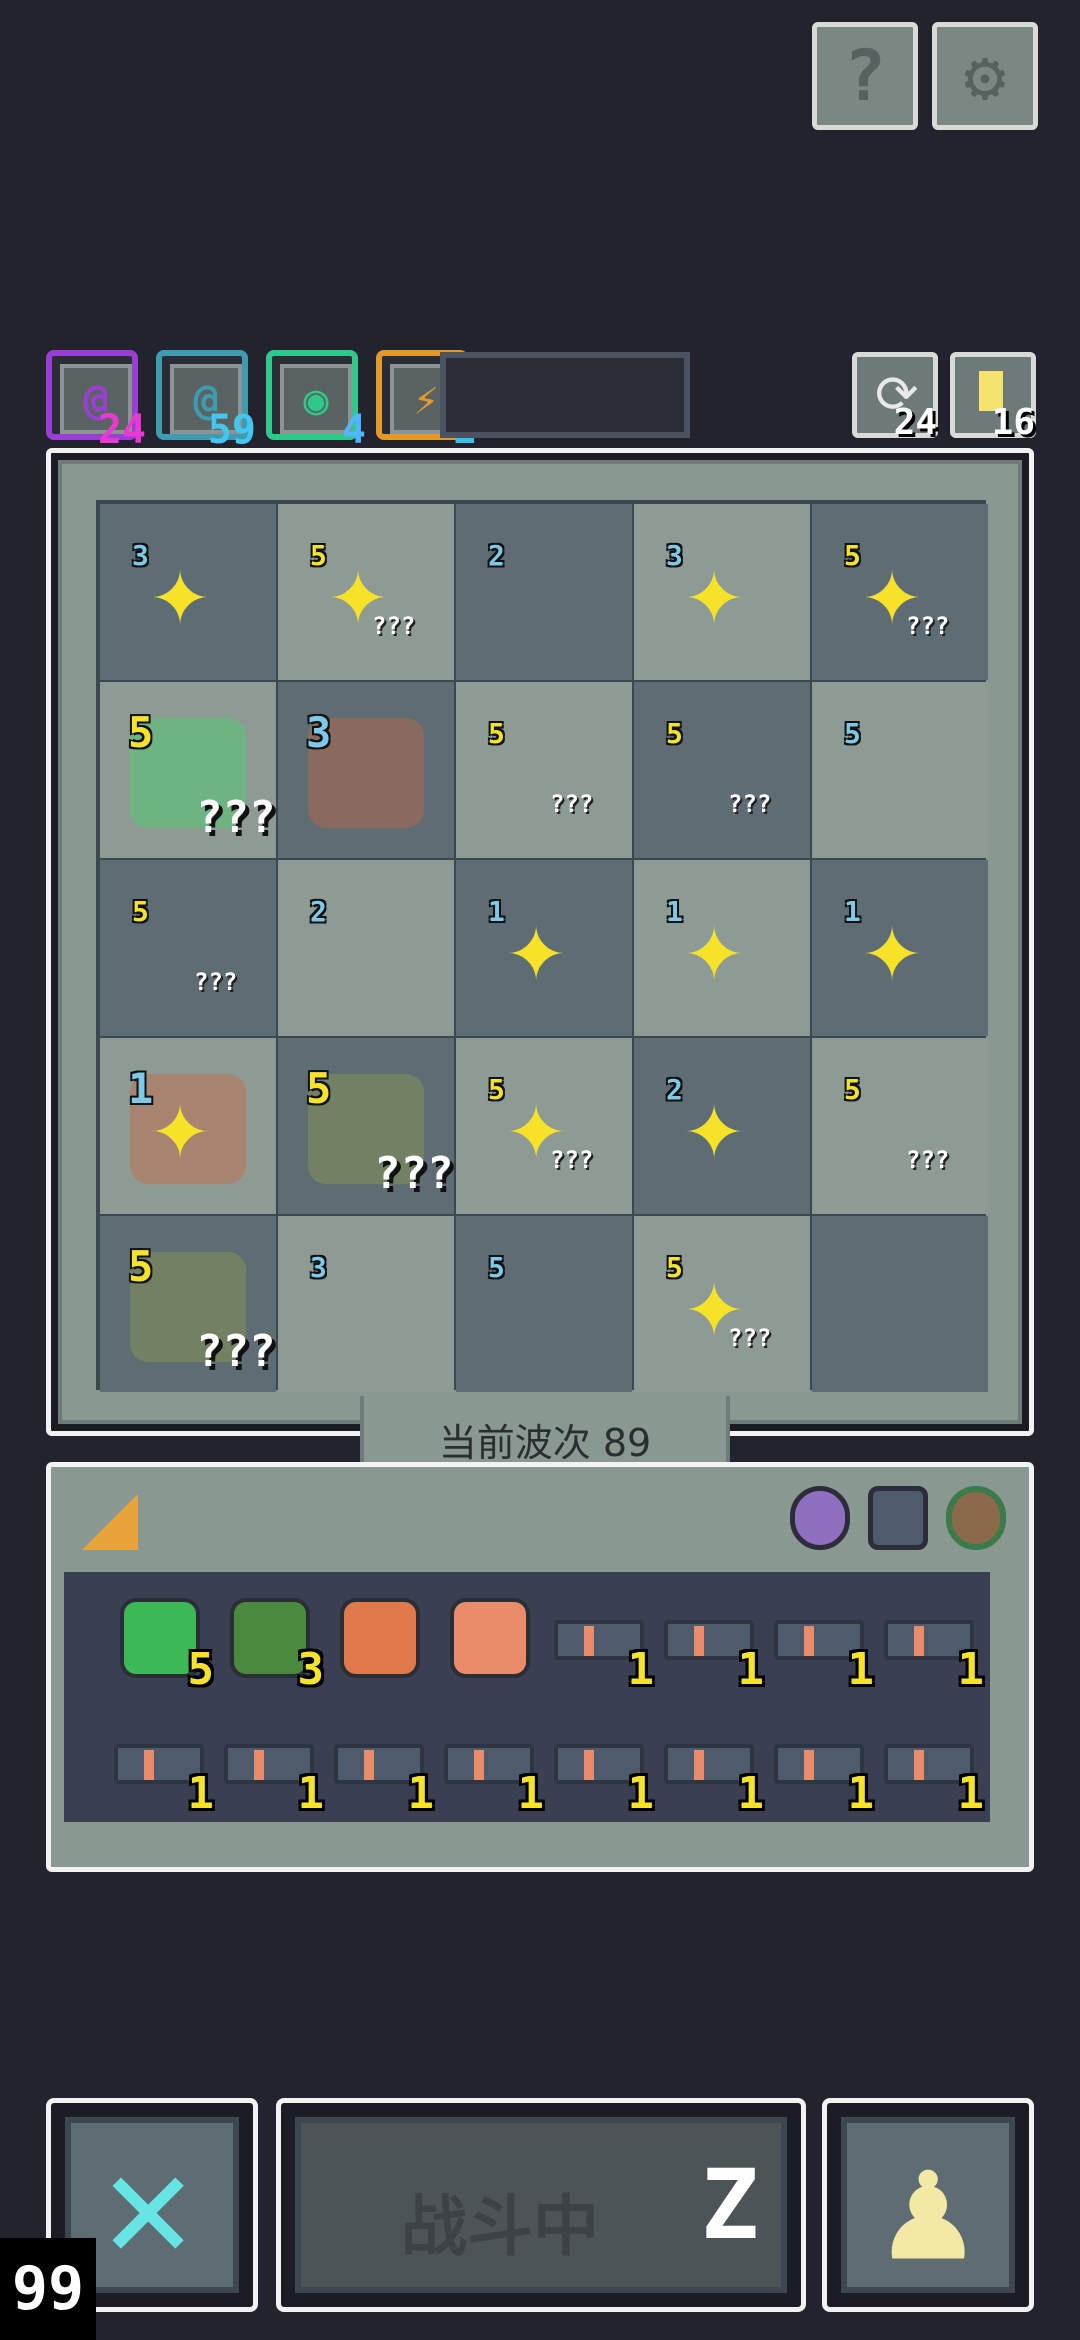  I want to click on item-count: 5, so click(201, 1669).